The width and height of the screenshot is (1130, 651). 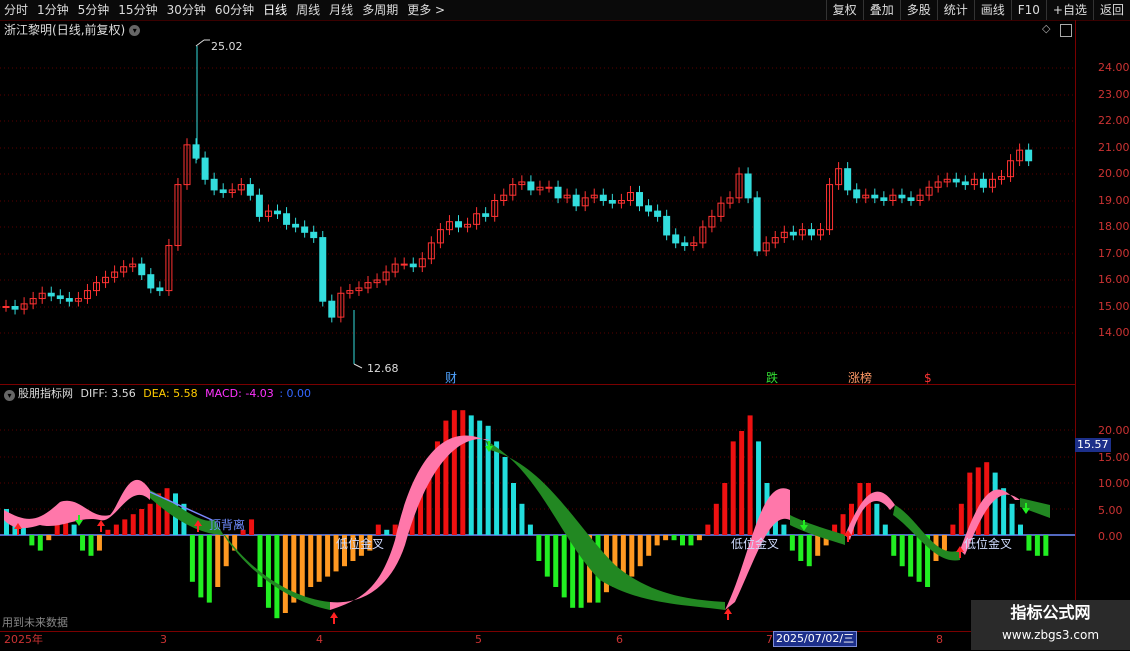 I want to click on price-tick: 15.00, so click(x=1114, y=306).